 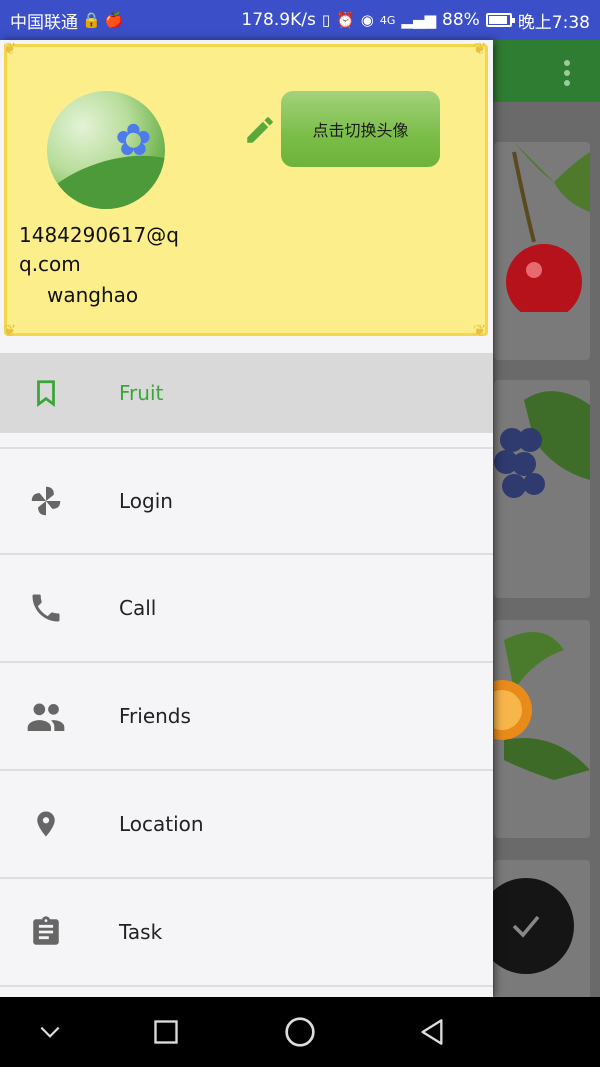 I want to click on menu-item-task: Task, so click(x=246, y=933).